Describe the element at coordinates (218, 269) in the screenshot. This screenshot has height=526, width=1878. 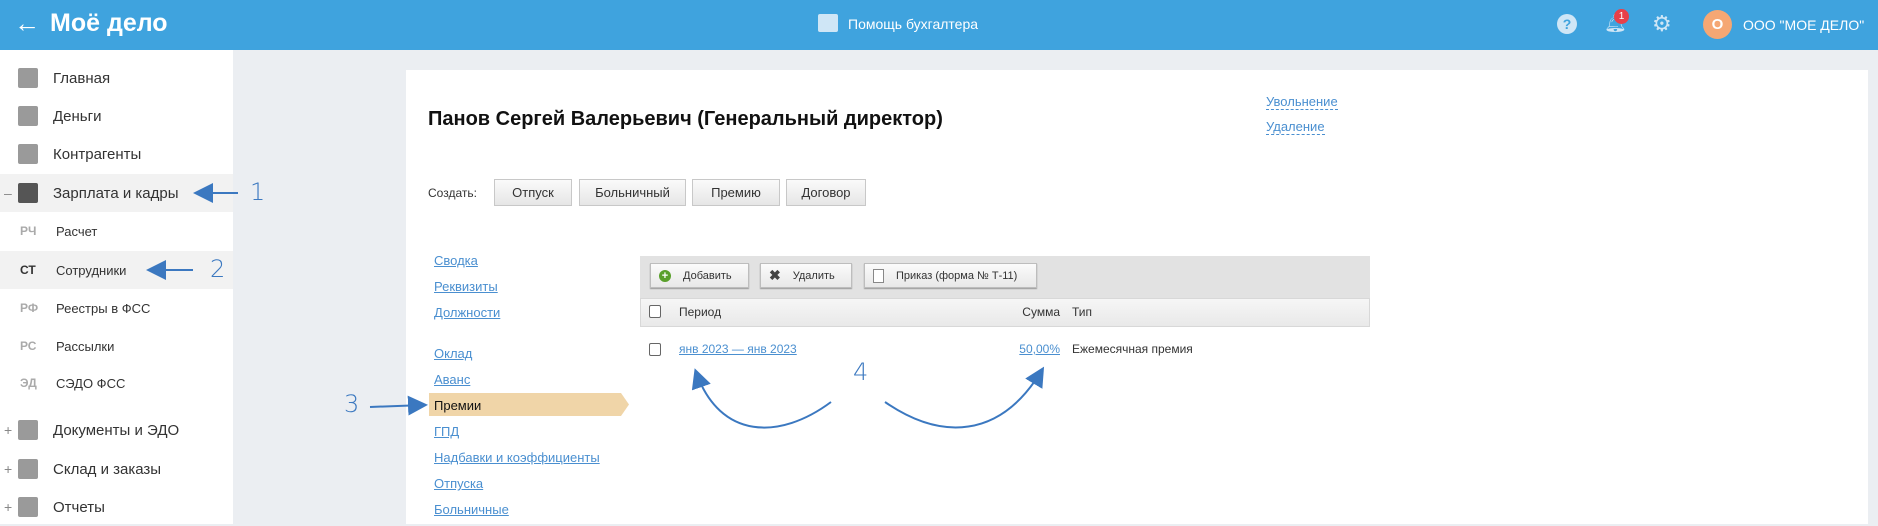
I see `annotation-2: 2` at that location.